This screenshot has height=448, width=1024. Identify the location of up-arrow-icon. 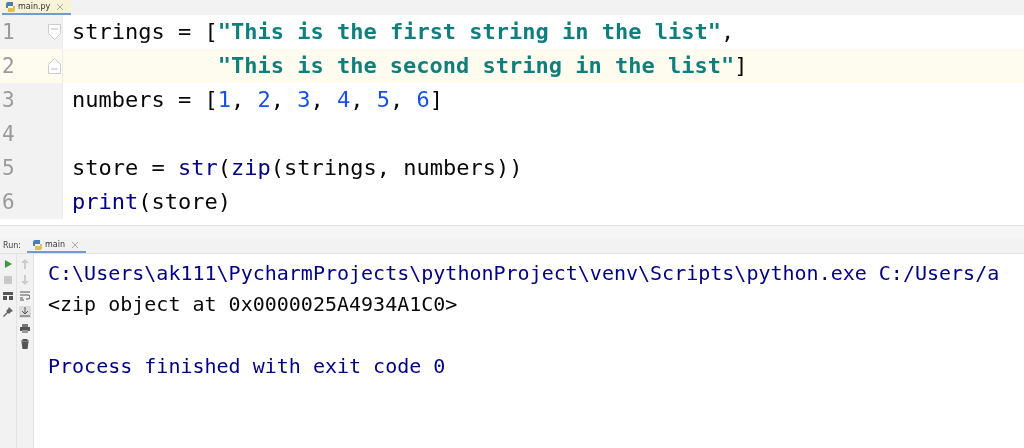
(25, 264).